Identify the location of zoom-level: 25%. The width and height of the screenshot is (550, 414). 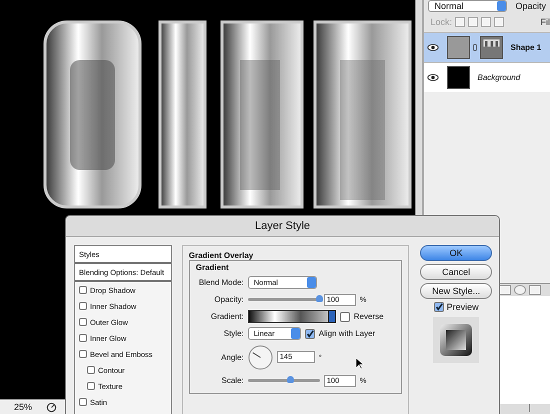
(23, 407).